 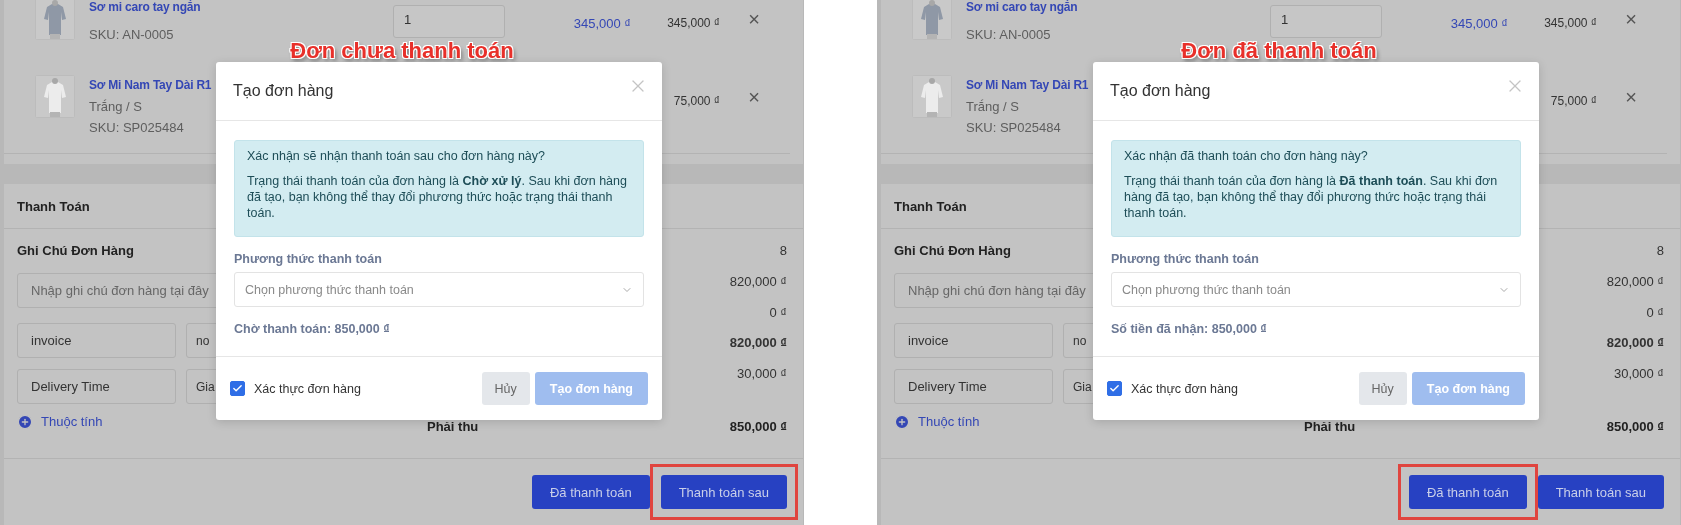 I want to click on alert-question: Xác nhận sẽ nhận thanh toán sau cho đơn hàng này?, so click(x=397, y=156).